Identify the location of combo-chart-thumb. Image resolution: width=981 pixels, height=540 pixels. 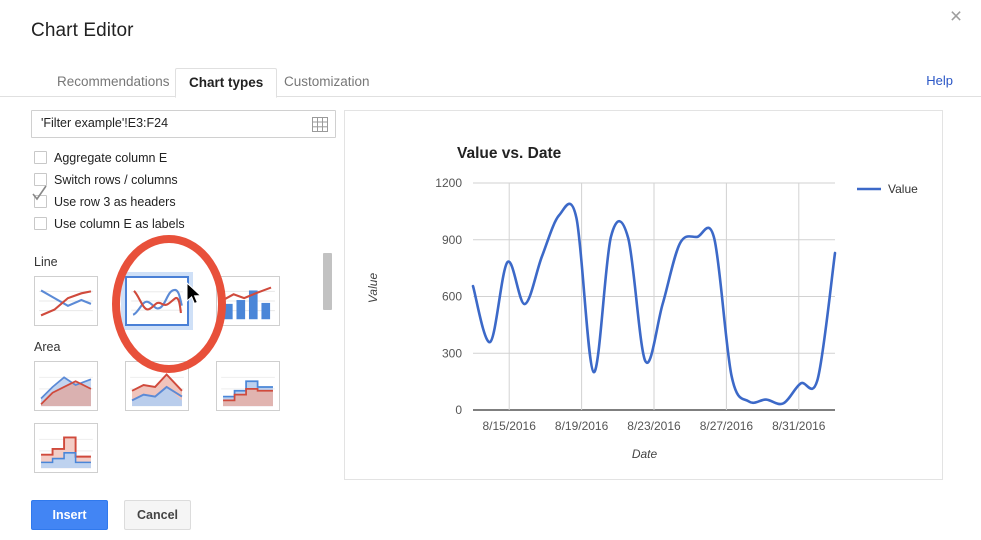
(248, 301).